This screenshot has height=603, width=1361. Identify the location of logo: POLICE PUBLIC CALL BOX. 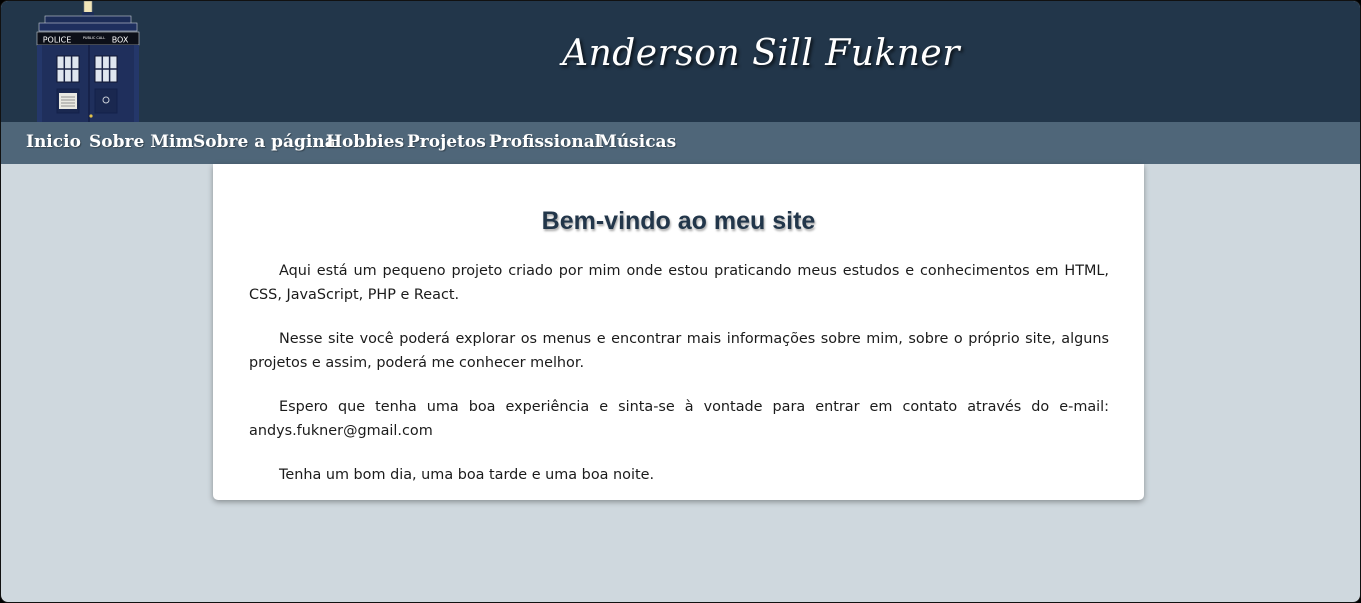
(89, 61).